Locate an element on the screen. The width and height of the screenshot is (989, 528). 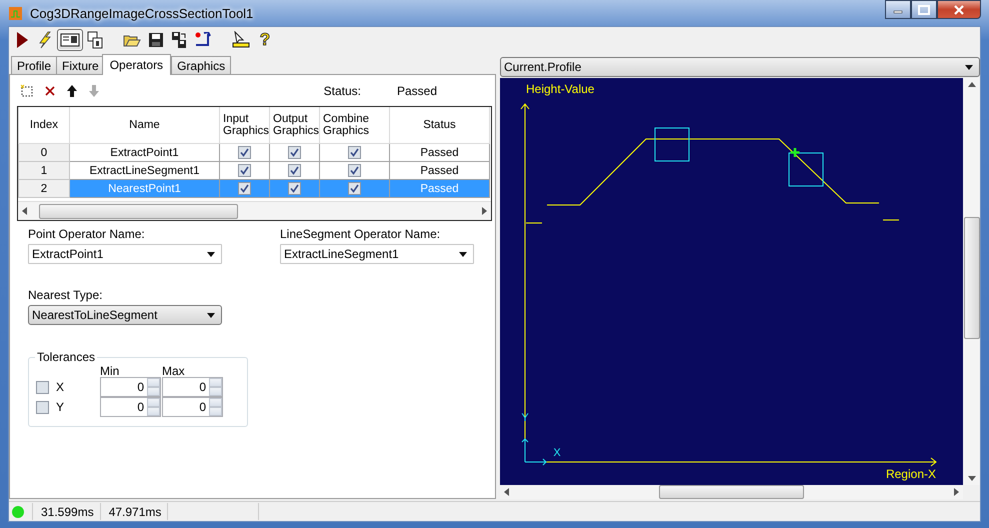
window-icon is located at coordinates (70, 40).